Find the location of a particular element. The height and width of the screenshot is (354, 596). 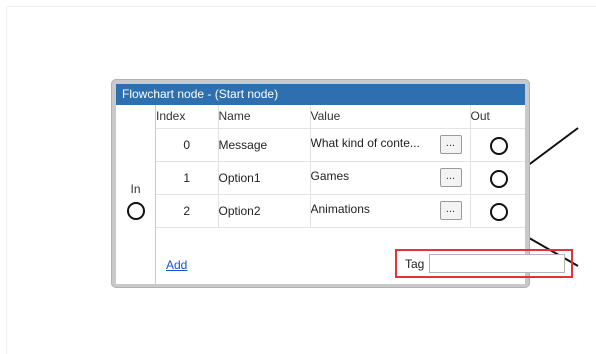

row-name: Option2 is located at coordinates (264, 211).